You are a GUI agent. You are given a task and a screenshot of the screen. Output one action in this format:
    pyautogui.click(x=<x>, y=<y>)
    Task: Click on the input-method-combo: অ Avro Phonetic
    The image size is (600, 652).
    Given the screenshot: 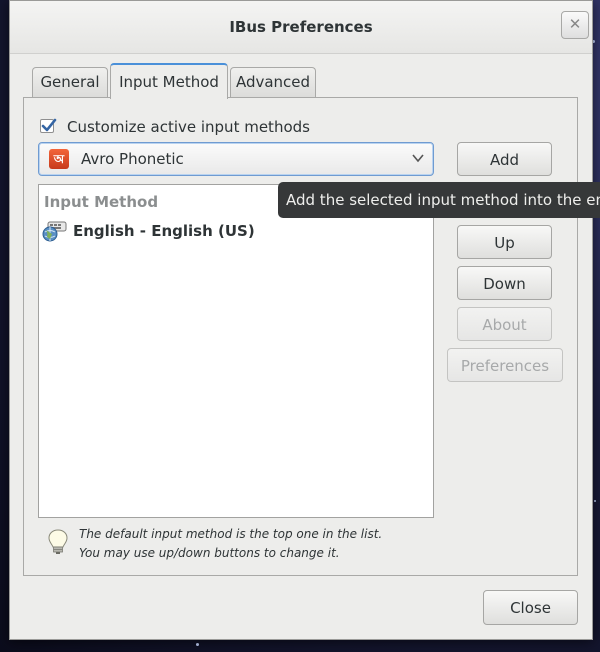 What is the action you would take?
    pyautogui.click(x=236, y=159)
    